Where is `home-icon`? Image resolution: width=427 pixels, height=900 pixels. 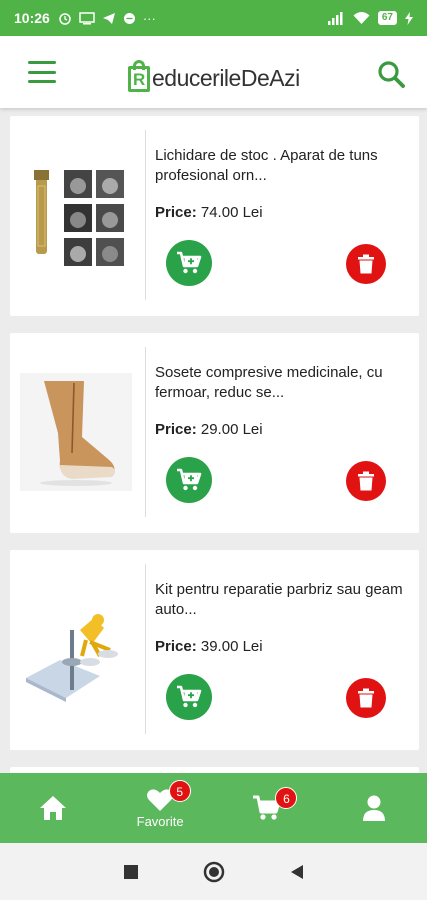 home-icon is located at coordinates (53, 808).